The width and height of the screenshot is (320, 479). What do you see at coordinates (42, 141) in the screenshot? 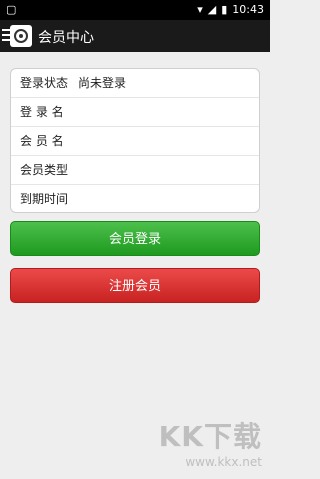
I see `info-label: 会 员 名` at bounding box center [42, 141].